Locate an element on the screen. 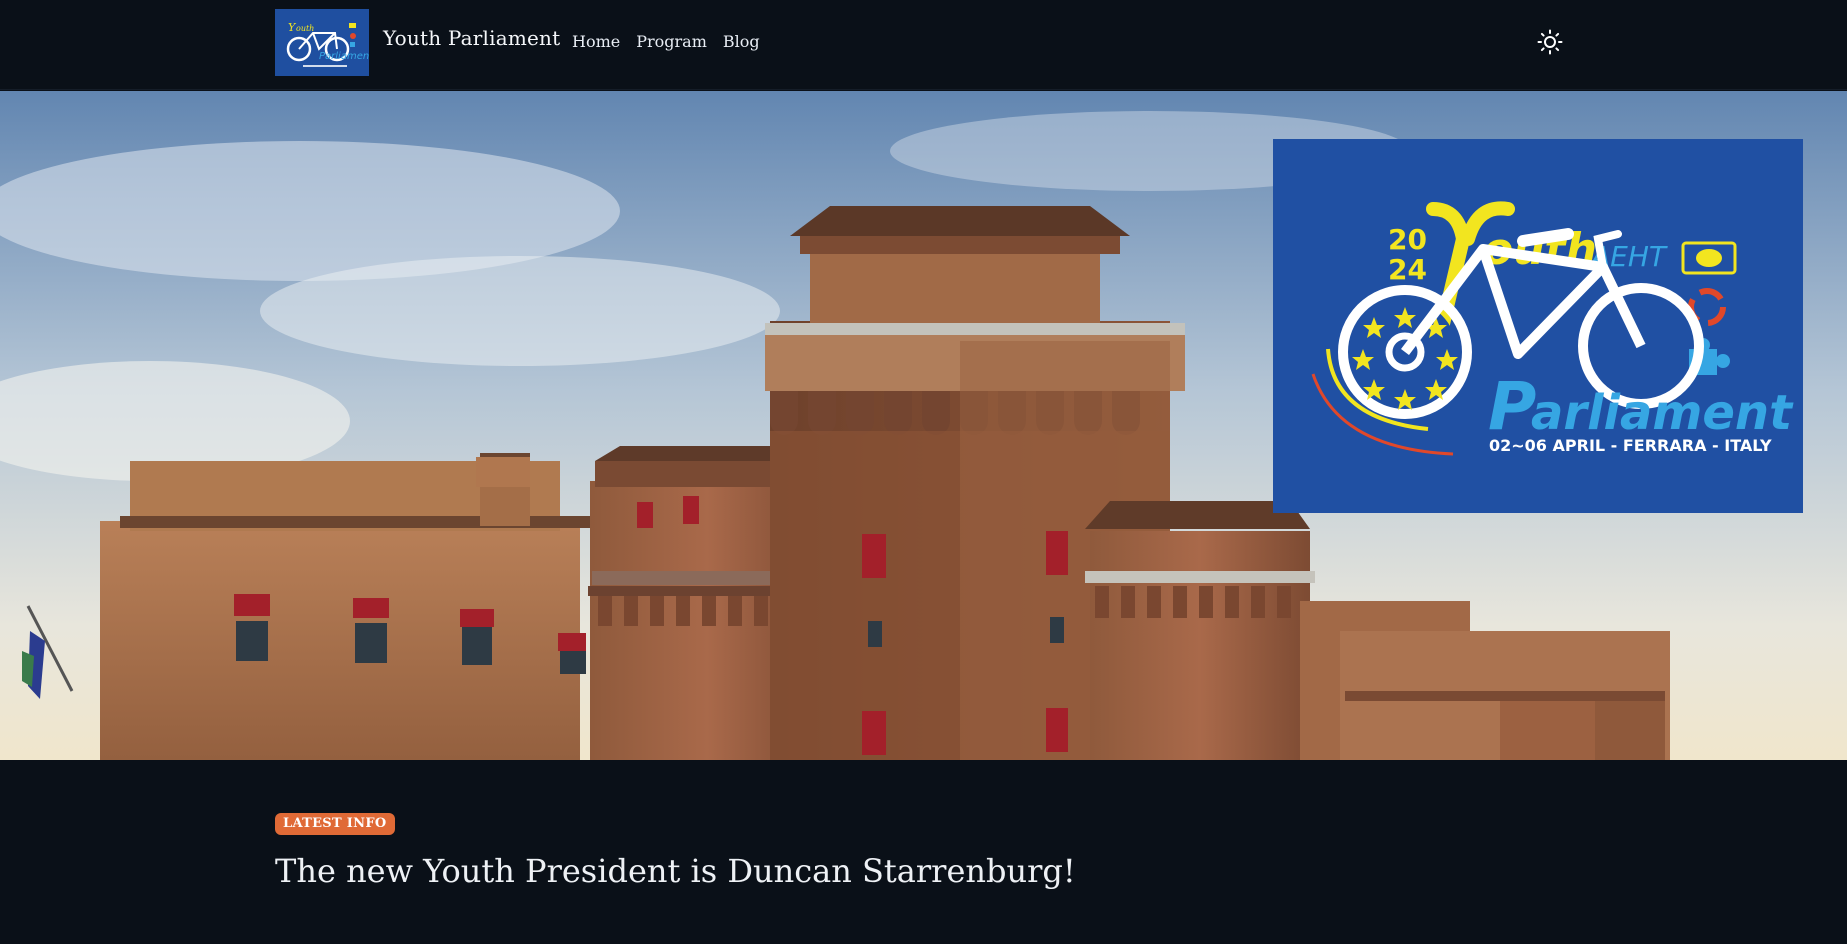 The image size is (1847, 944). svg-text: Parliament is located at coordinates (344, 56).